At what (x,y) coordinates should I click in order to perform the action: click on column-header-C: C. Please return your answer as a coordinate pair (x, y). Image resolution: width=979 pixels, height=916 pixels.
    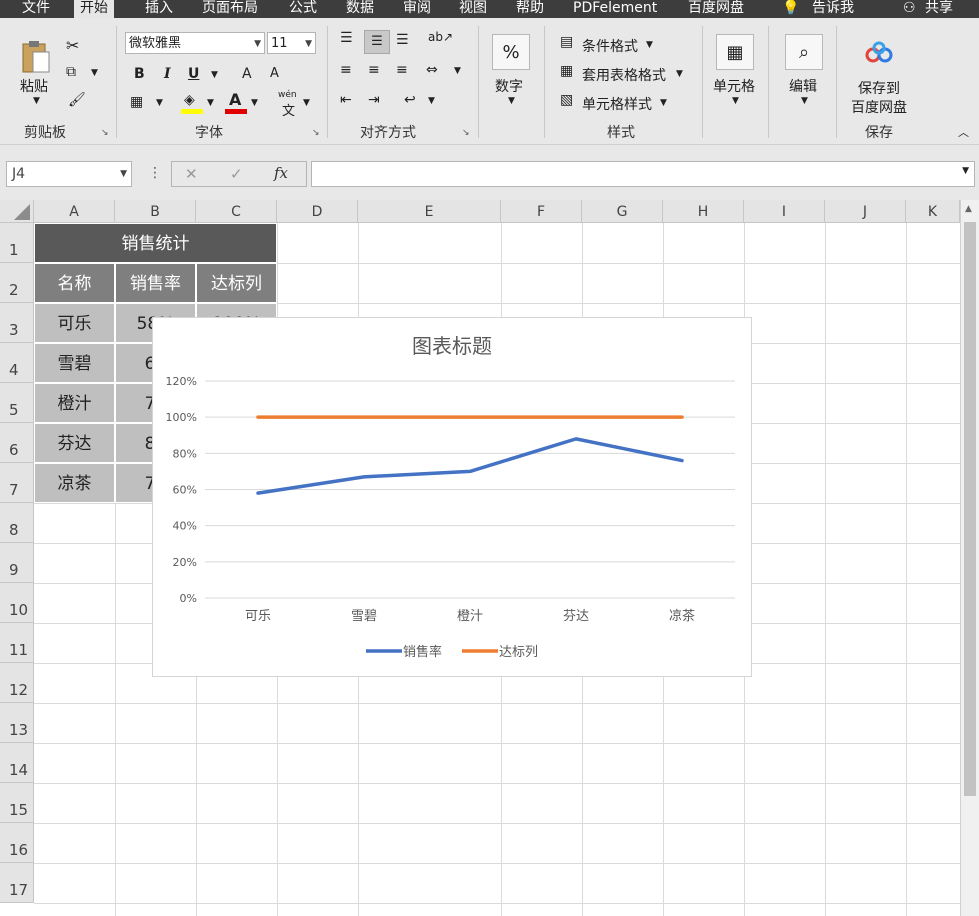
    Looking at the image, I should click on (236, 211).